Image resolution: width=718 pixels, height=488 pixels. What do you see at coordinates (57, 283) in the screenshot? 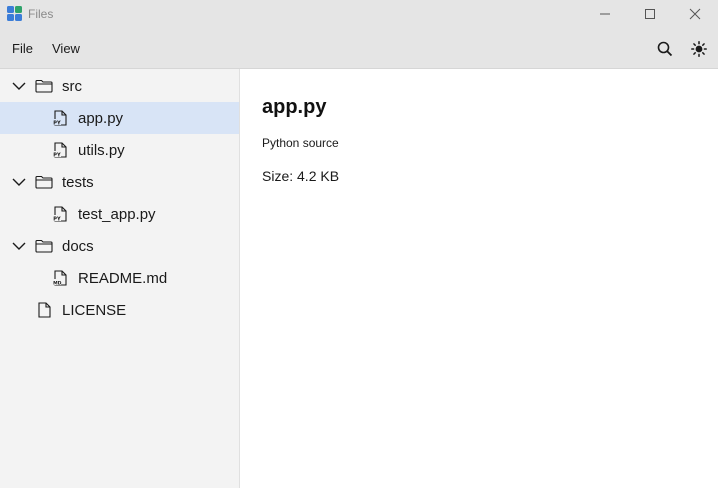
I see `svg-text: MD` at bounding box center [57, 283].